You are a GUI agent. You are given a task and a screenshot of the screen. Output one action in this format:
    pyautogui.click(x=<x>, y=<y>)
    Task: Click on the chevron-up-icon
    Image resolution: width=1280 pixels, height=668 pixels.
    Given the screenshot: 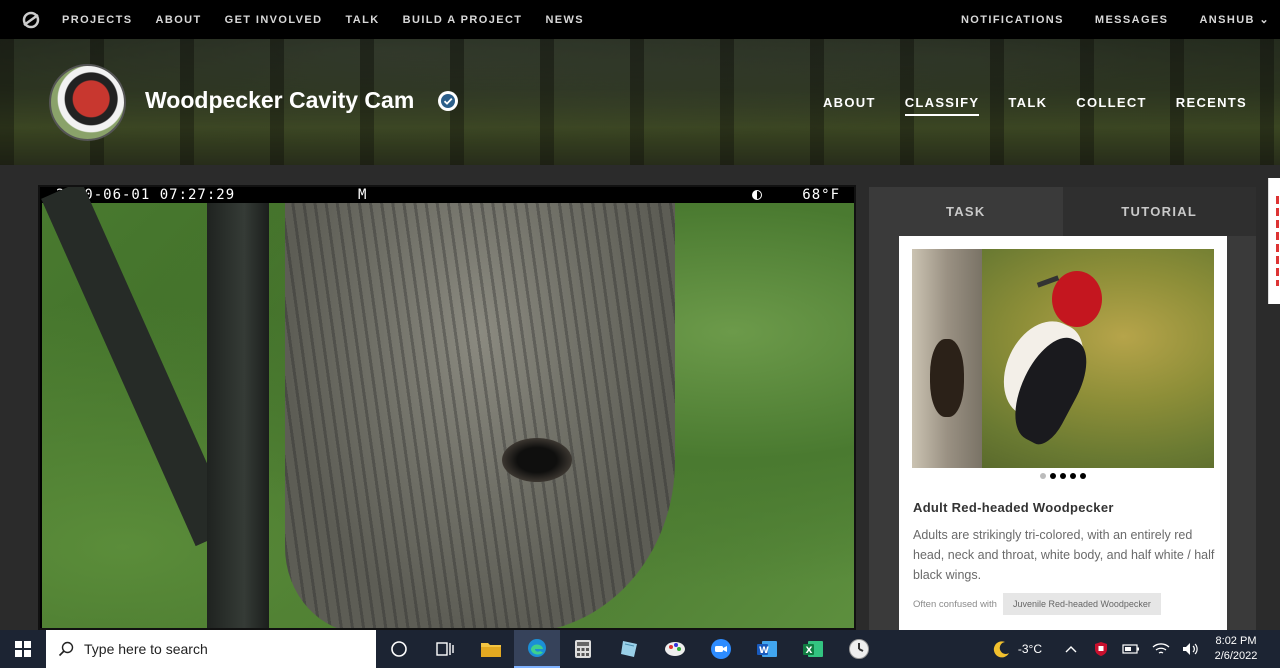 What is the action you would take?
    pyautogui.click(x=1071, y=649)
    